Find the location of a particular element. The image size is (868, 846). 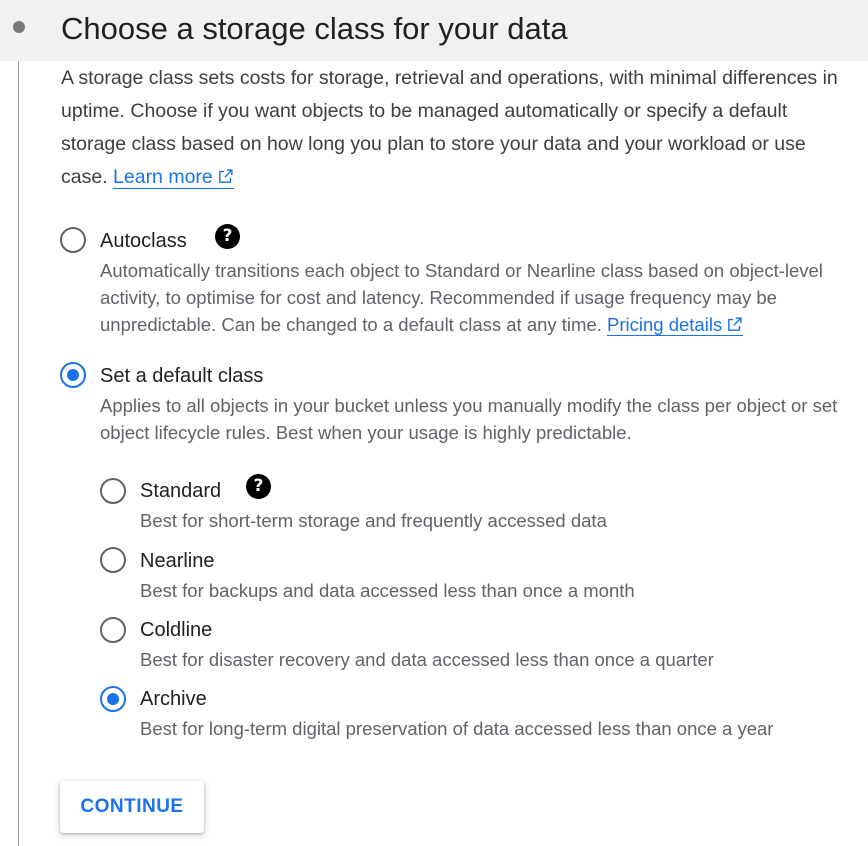

coldline-label: Coldline is located at coordinates (176, 630).